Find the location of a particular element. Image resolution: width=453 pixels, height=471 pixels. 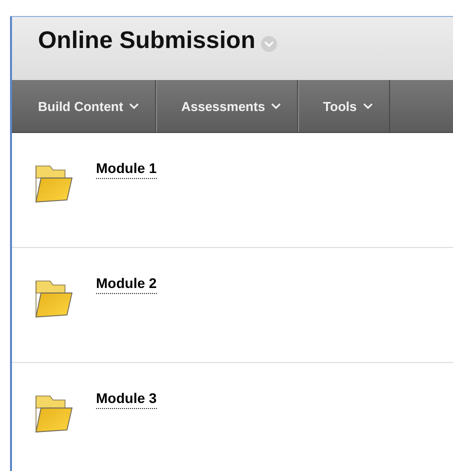

menu-button: Build Content is located at coordinates (84, 106).